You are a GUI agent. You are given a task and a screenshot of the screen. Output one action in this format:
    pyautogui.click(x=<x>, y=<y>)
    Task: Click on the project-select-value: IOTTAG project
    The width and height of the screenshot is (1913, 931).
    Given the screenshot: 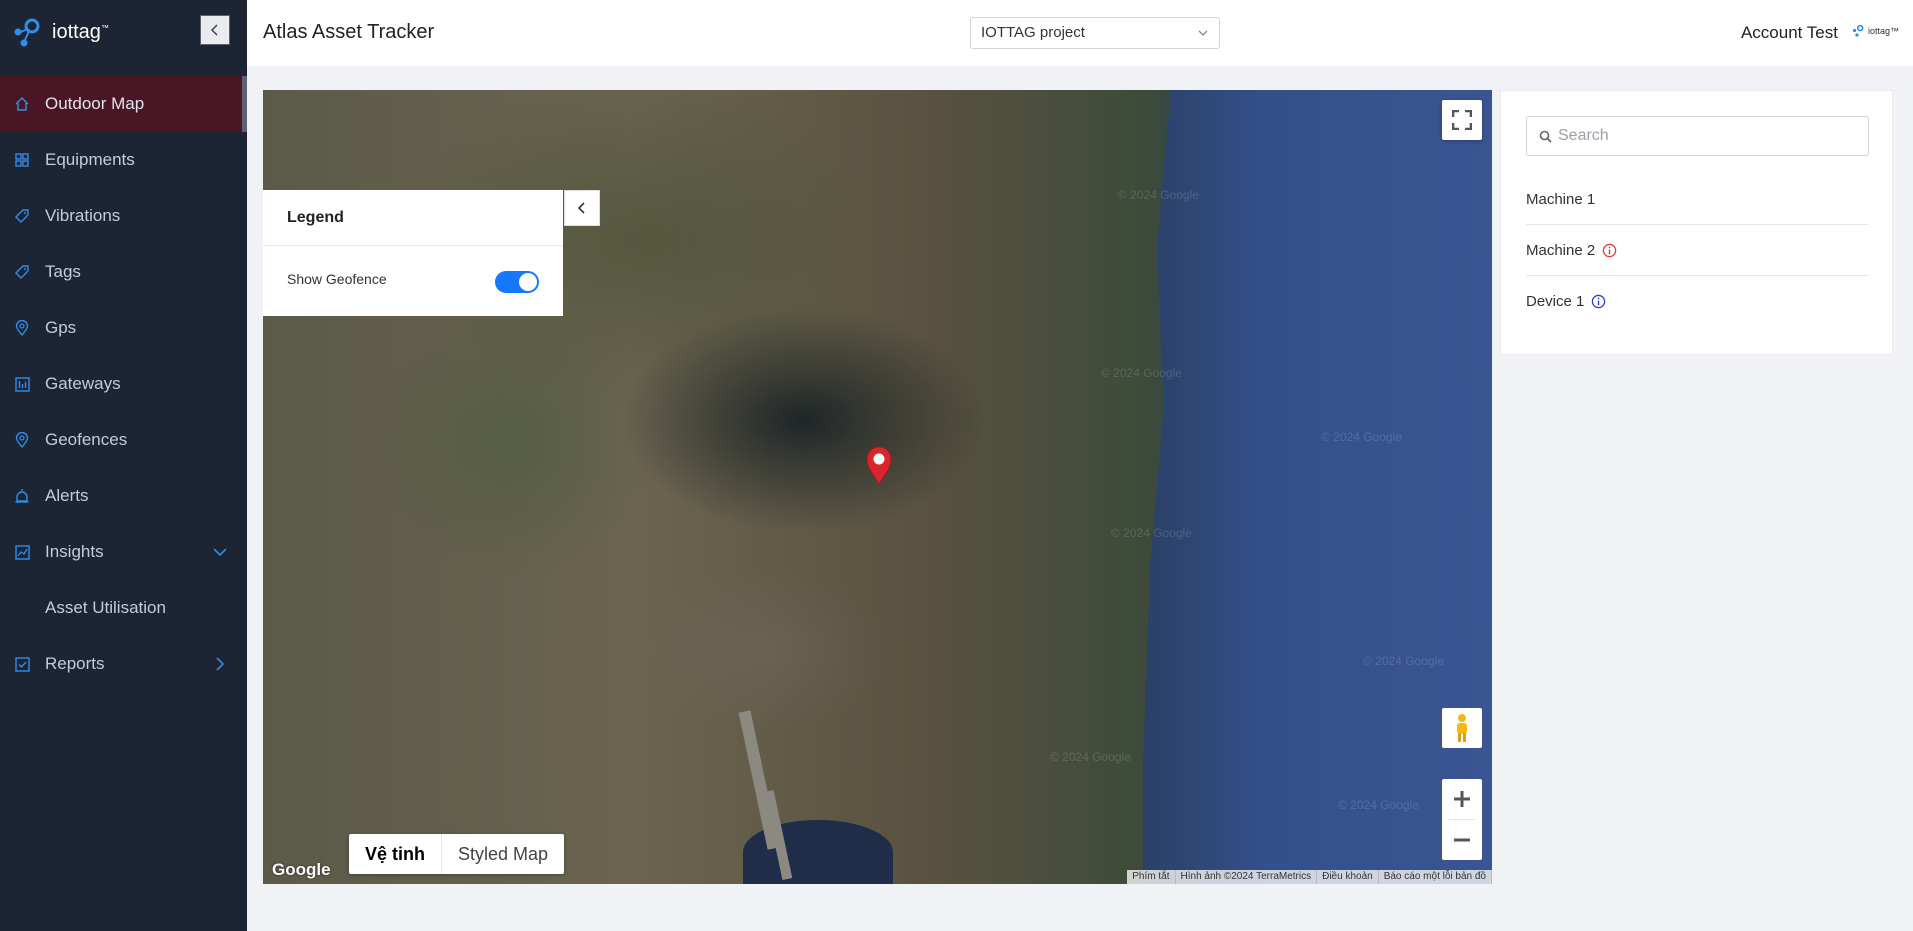 What is the action you would take?
    pyautogui.click(x=1033, y=32)
    